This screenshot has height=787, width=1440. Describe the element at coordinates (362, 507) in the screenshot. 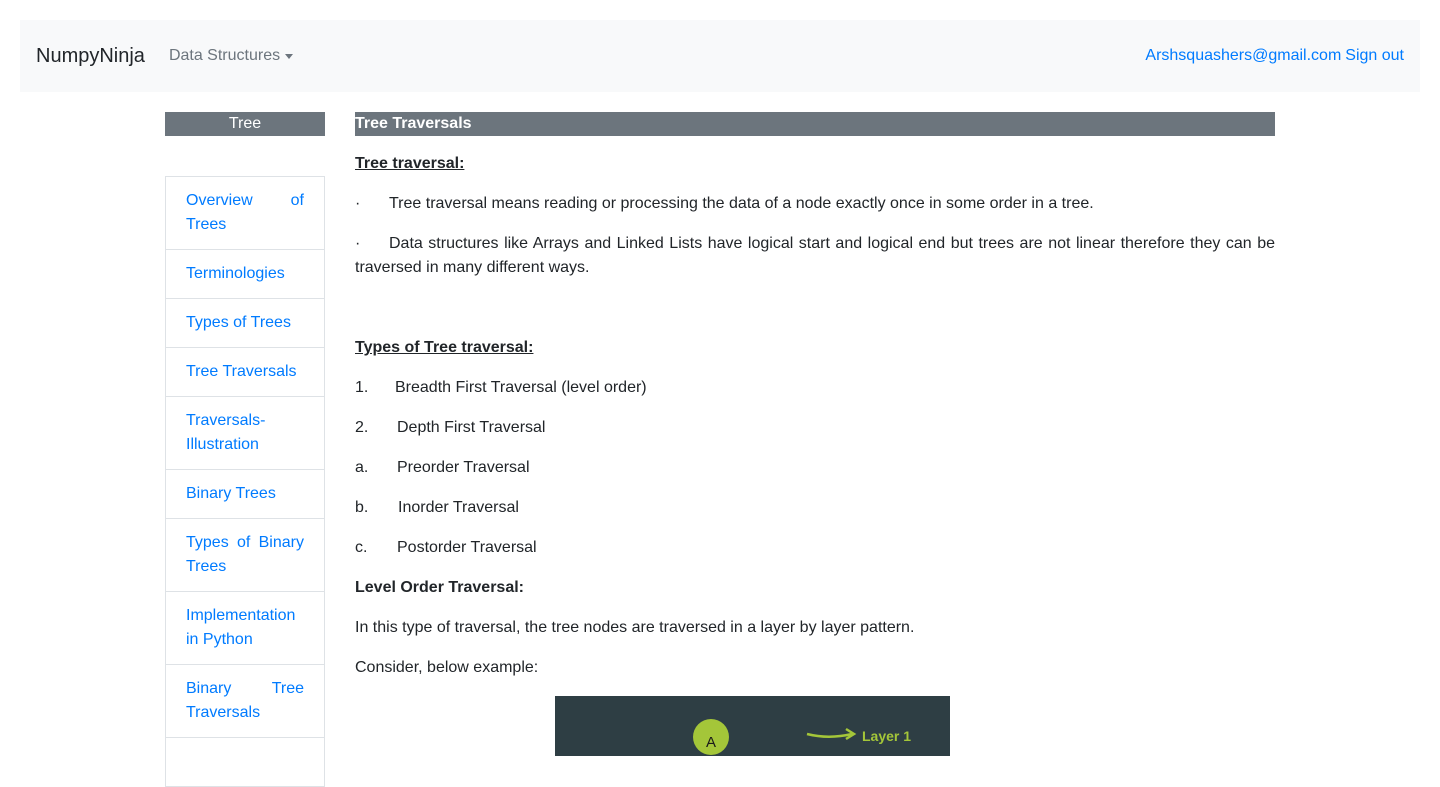

I see `list-marker: b.` at that location.